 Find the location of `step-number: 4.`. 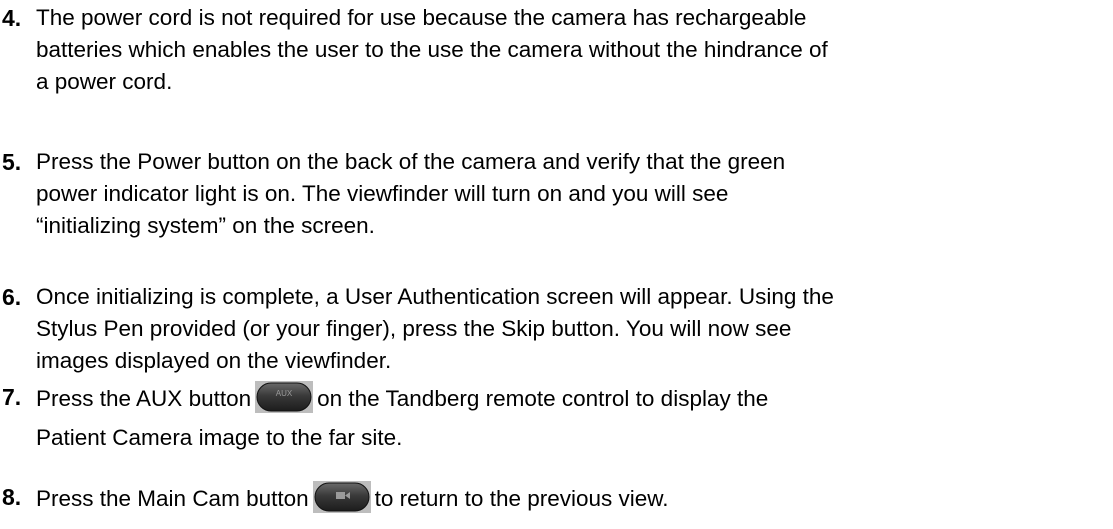

step-number: 4. is located at coordinates (12, 18).